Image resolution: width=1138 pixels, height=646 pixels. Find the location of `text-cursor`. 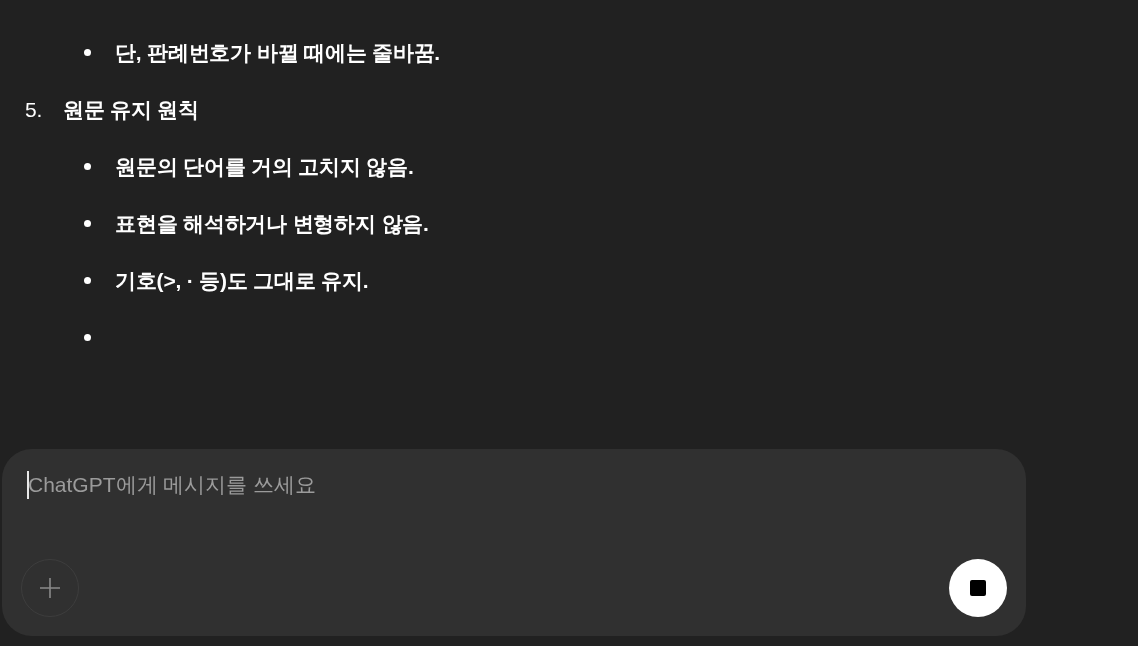

text-cursor is located at coordinates (28, 485).